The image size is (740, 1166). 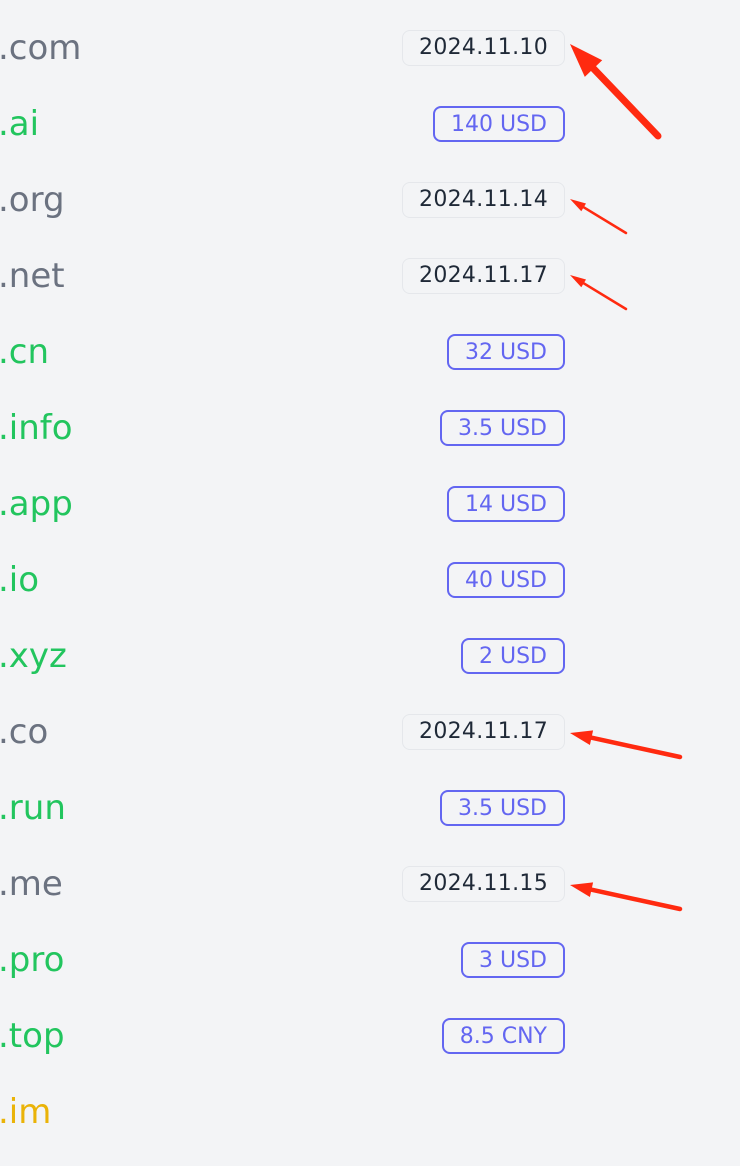 I want to click on tld-row: .co 2024.11.17, so click(x=370, y=732).